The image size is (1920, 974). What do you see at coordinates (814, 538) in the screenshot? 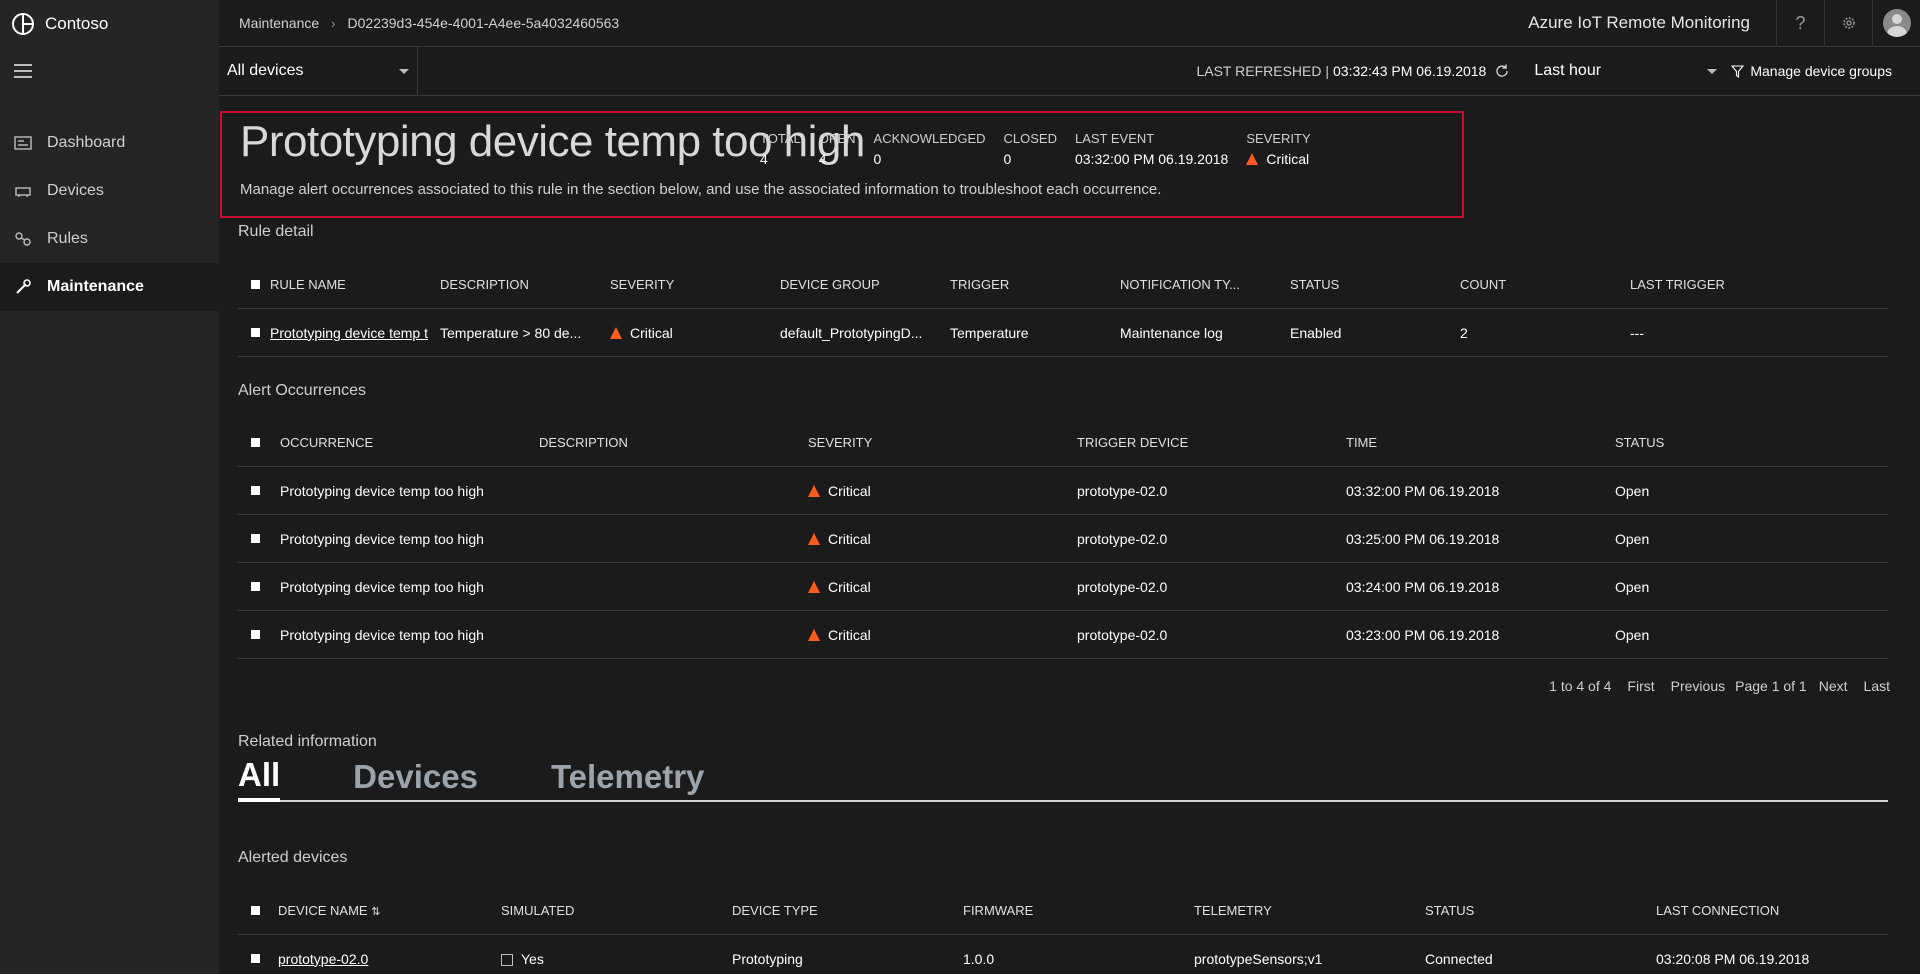
I see `critical-warning-icon` at bounding box center [814, 538].